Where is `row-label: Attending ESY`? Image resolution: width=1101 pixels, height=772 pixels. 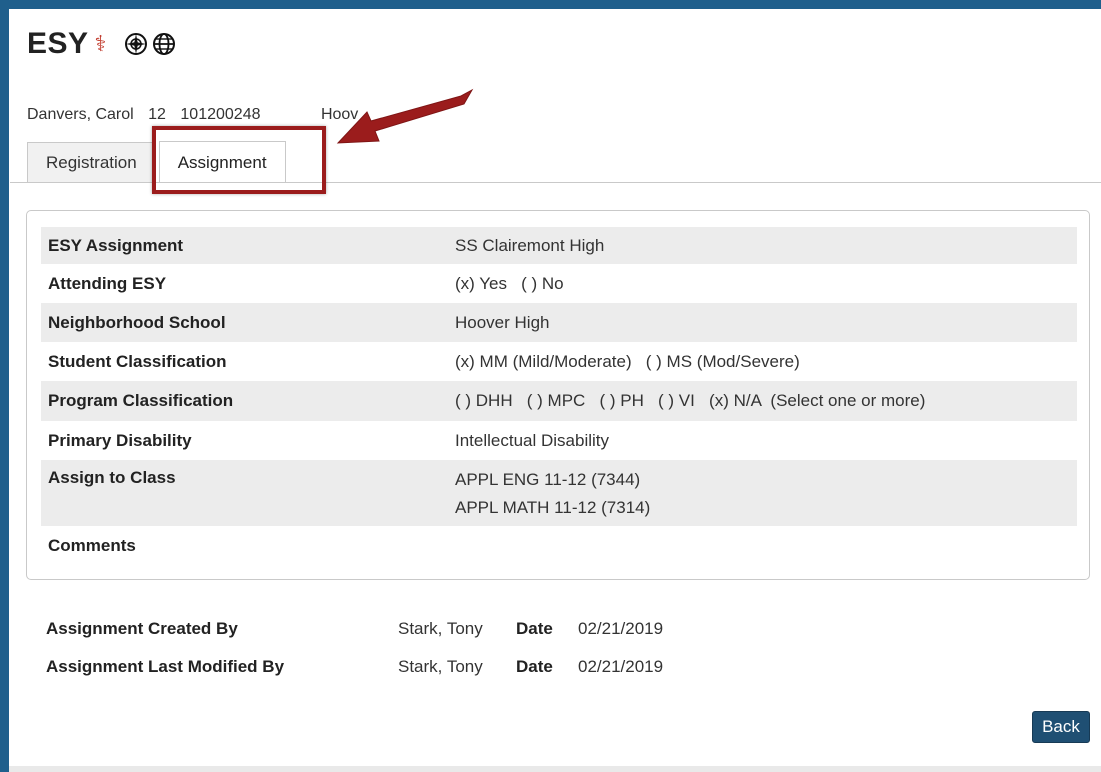 row-label: Attending ESY is located at coordinates (107, 283).